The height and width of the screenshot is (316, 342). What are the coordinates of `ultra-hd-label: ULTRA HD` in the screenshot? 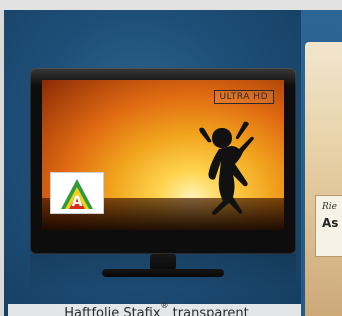 It's located at (243, 97).